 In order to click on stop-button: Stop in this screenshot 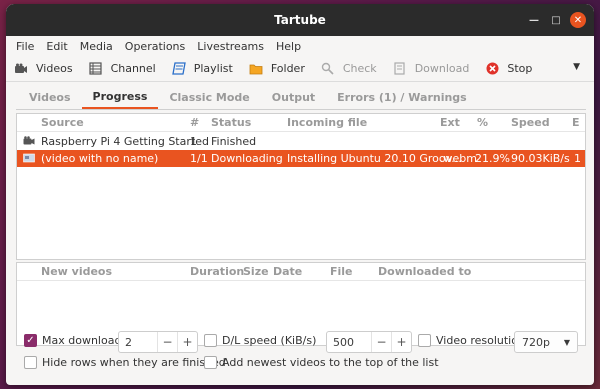, I will do `click(508, 69)`.